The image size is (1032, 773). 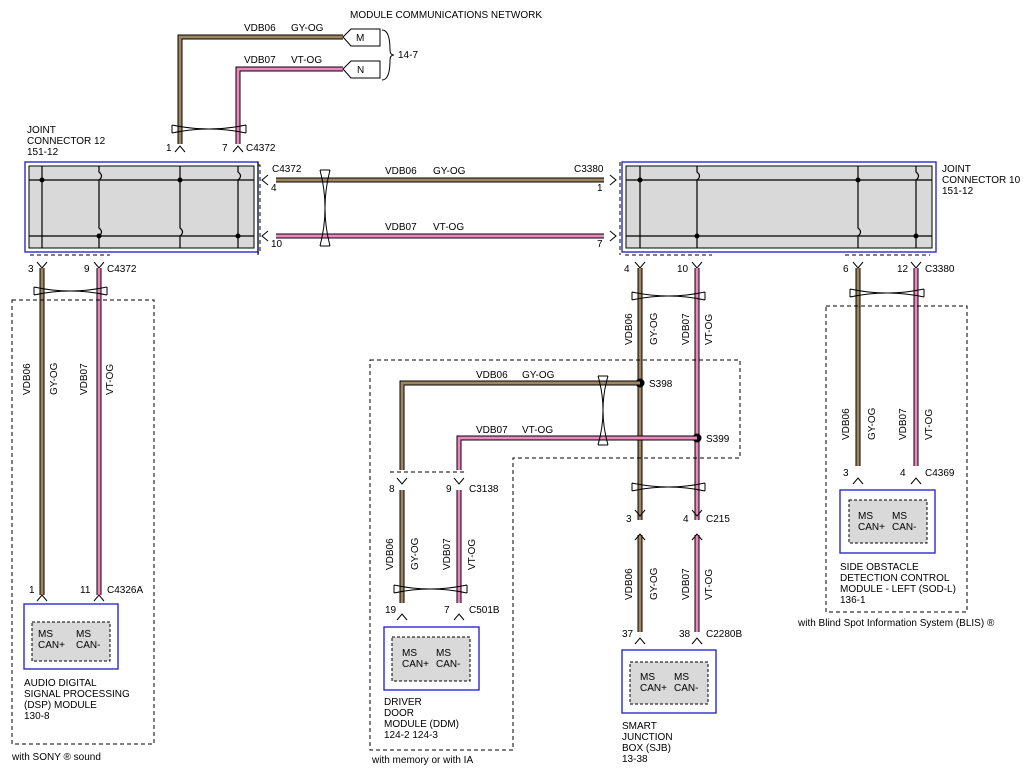 I want to click on dsp-can-plus: CAN+, so click(x=51, y=645).